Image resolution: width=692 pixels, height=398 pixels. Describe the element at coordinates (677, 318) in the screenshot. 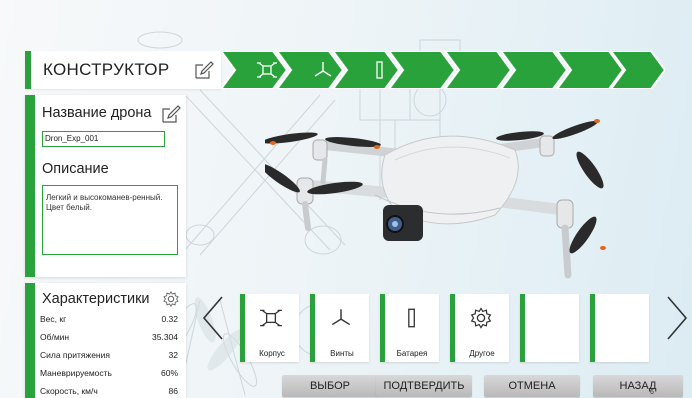

I see `carousel-next-button` at that location.